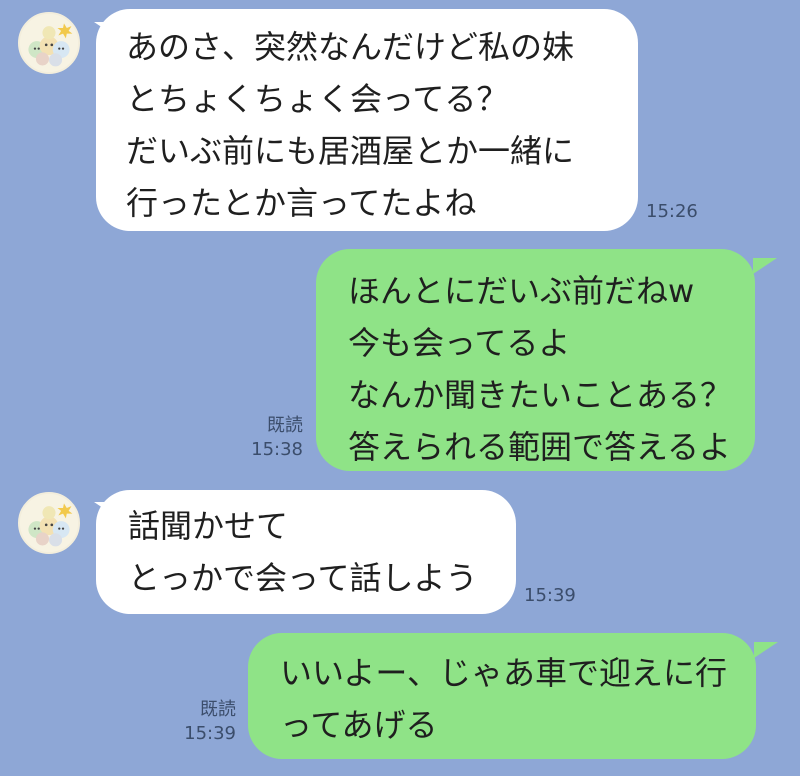  Describe the element at coordinates (502, 696) in the screenshot. I see `message-bubble-outgoing: いいよー、じゃあ車で迎えに行 ってあげる` at that location.